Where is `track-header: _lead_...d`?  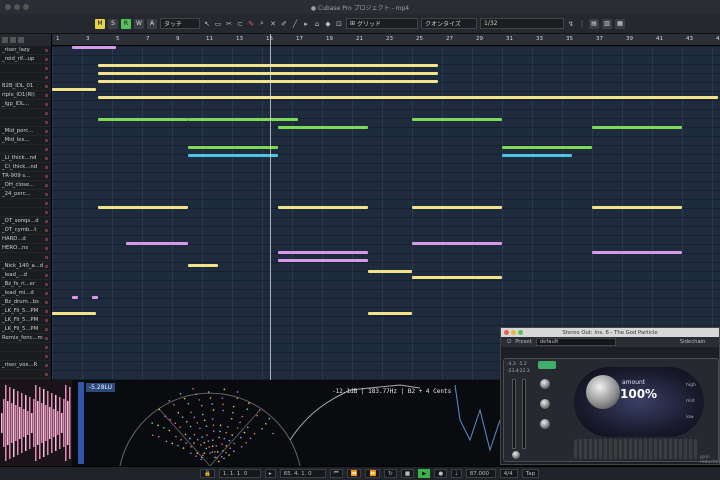
track-header: _lead_...d is located at coordinates (25, 275).